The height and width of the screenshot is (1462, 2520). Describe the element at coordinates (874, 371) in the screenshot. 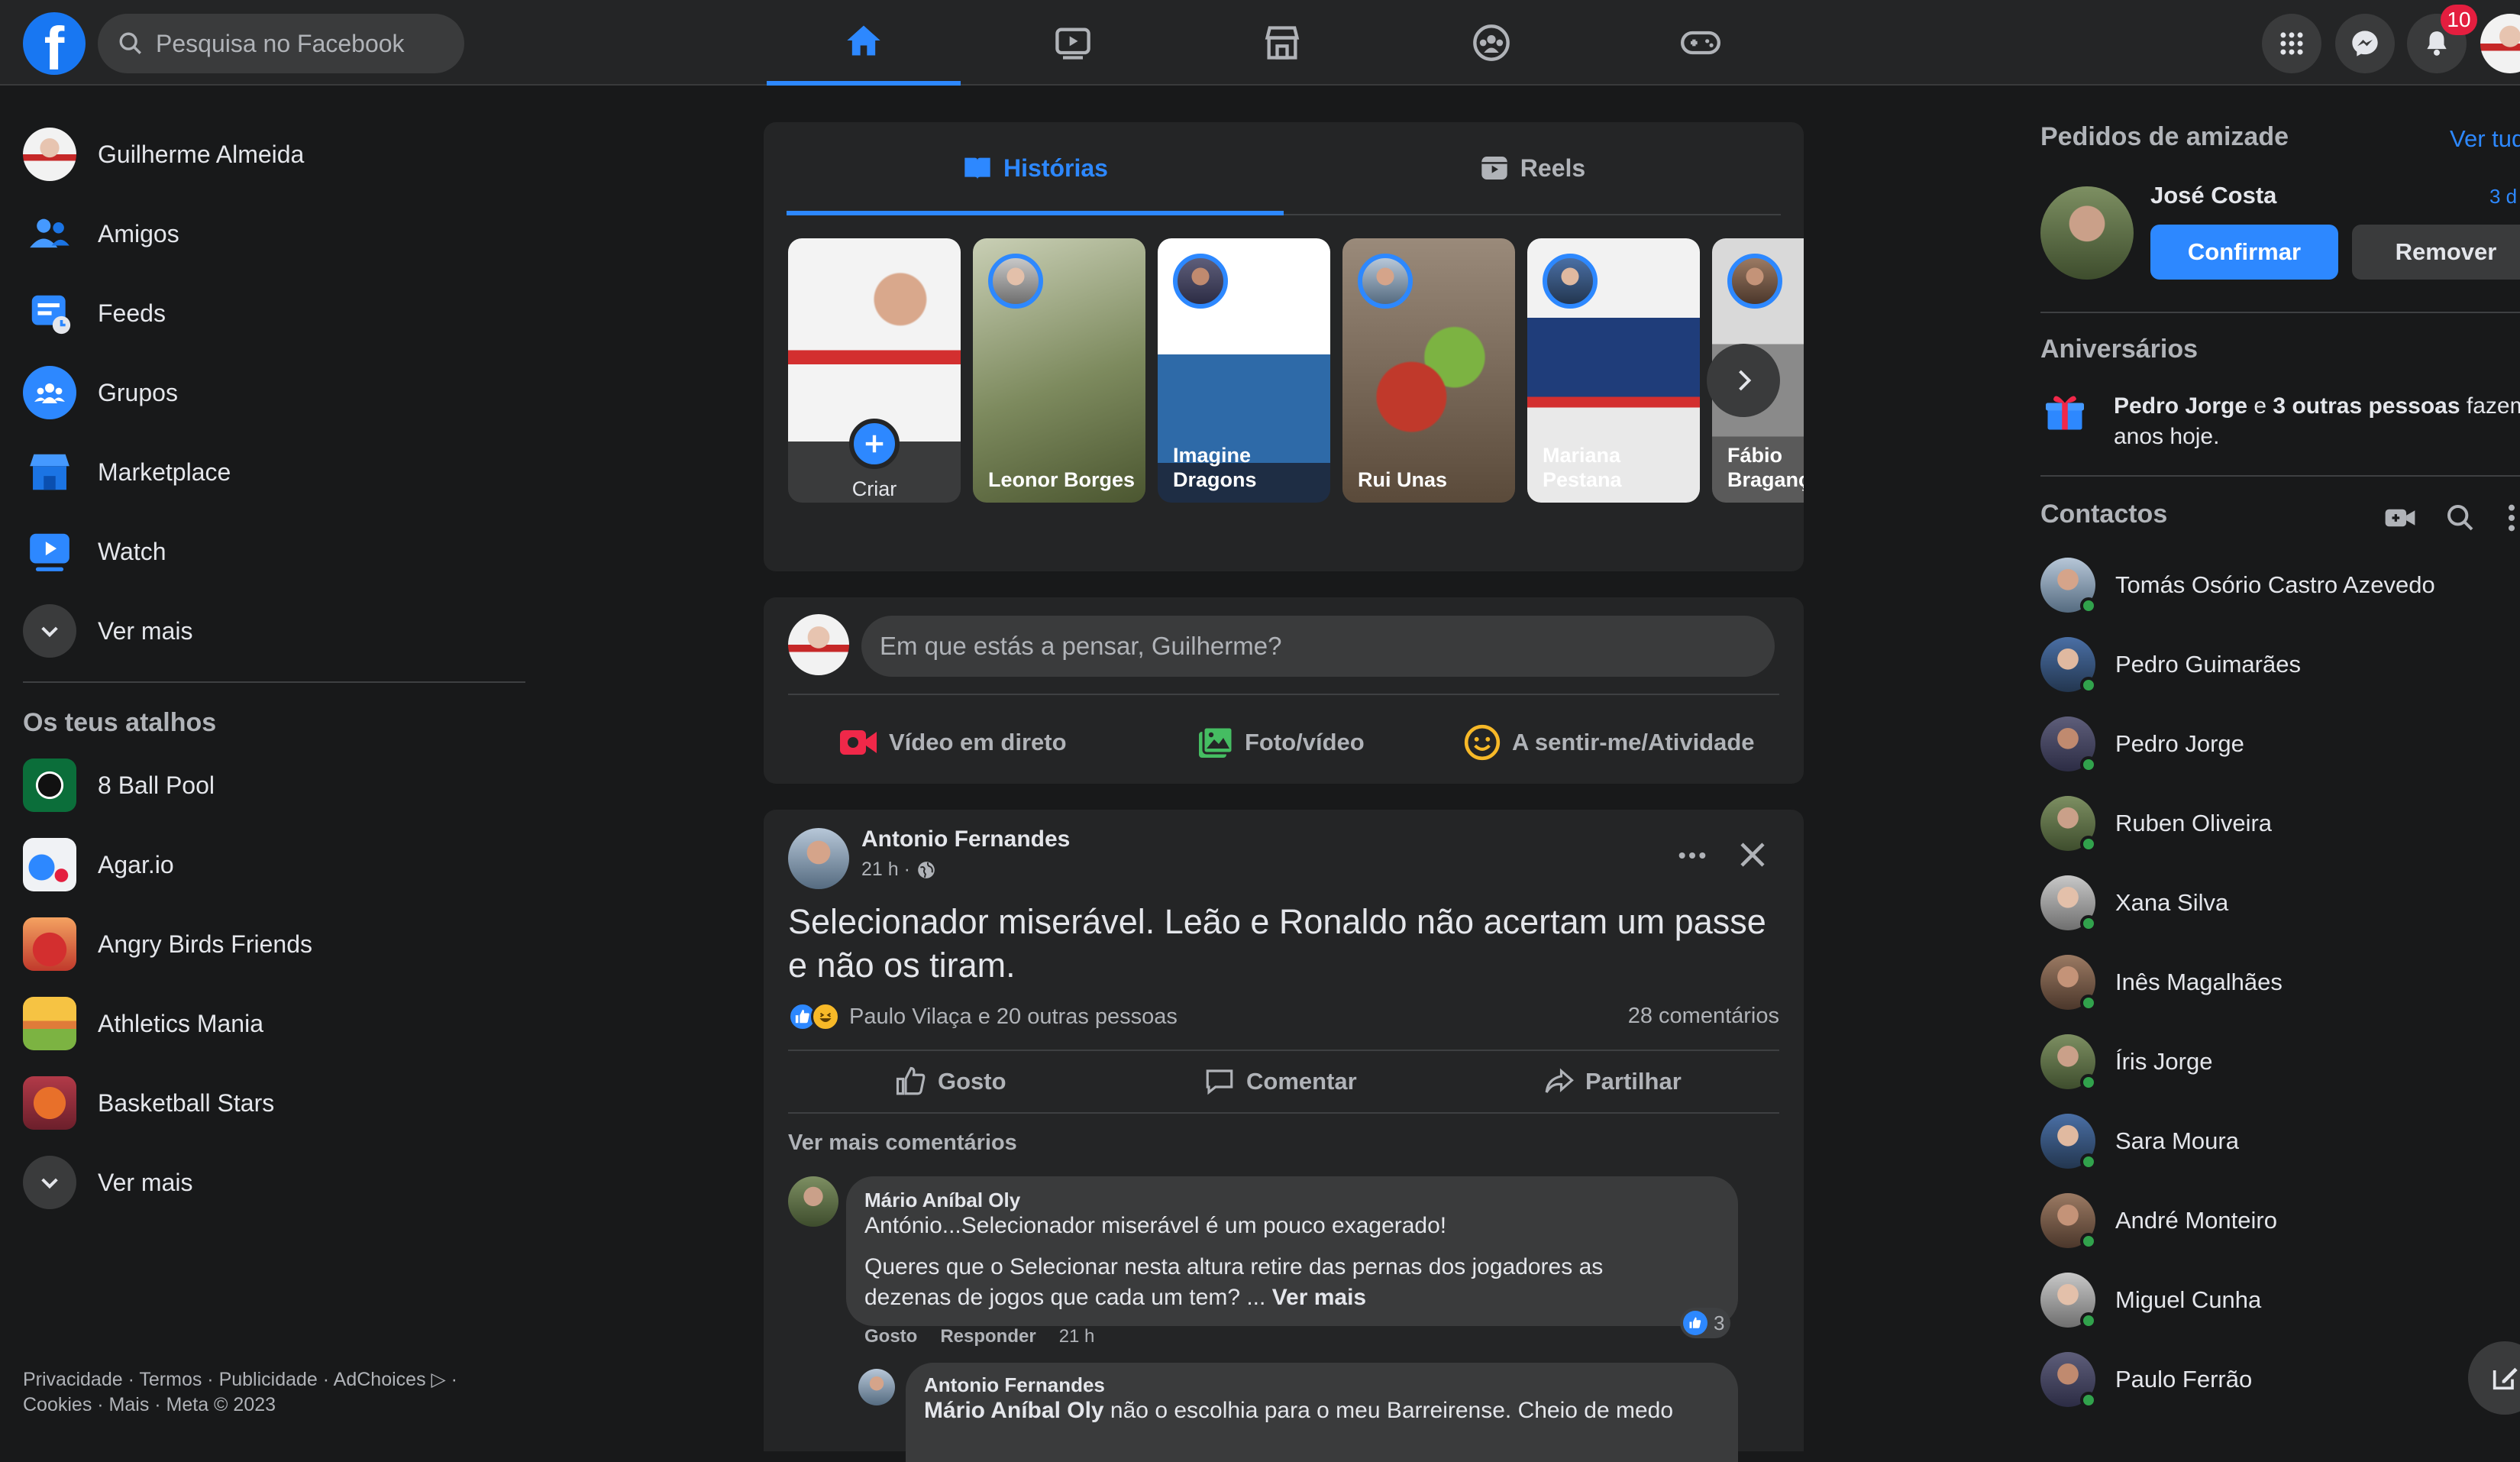

I see `create-story-card: Criar história` at that location.